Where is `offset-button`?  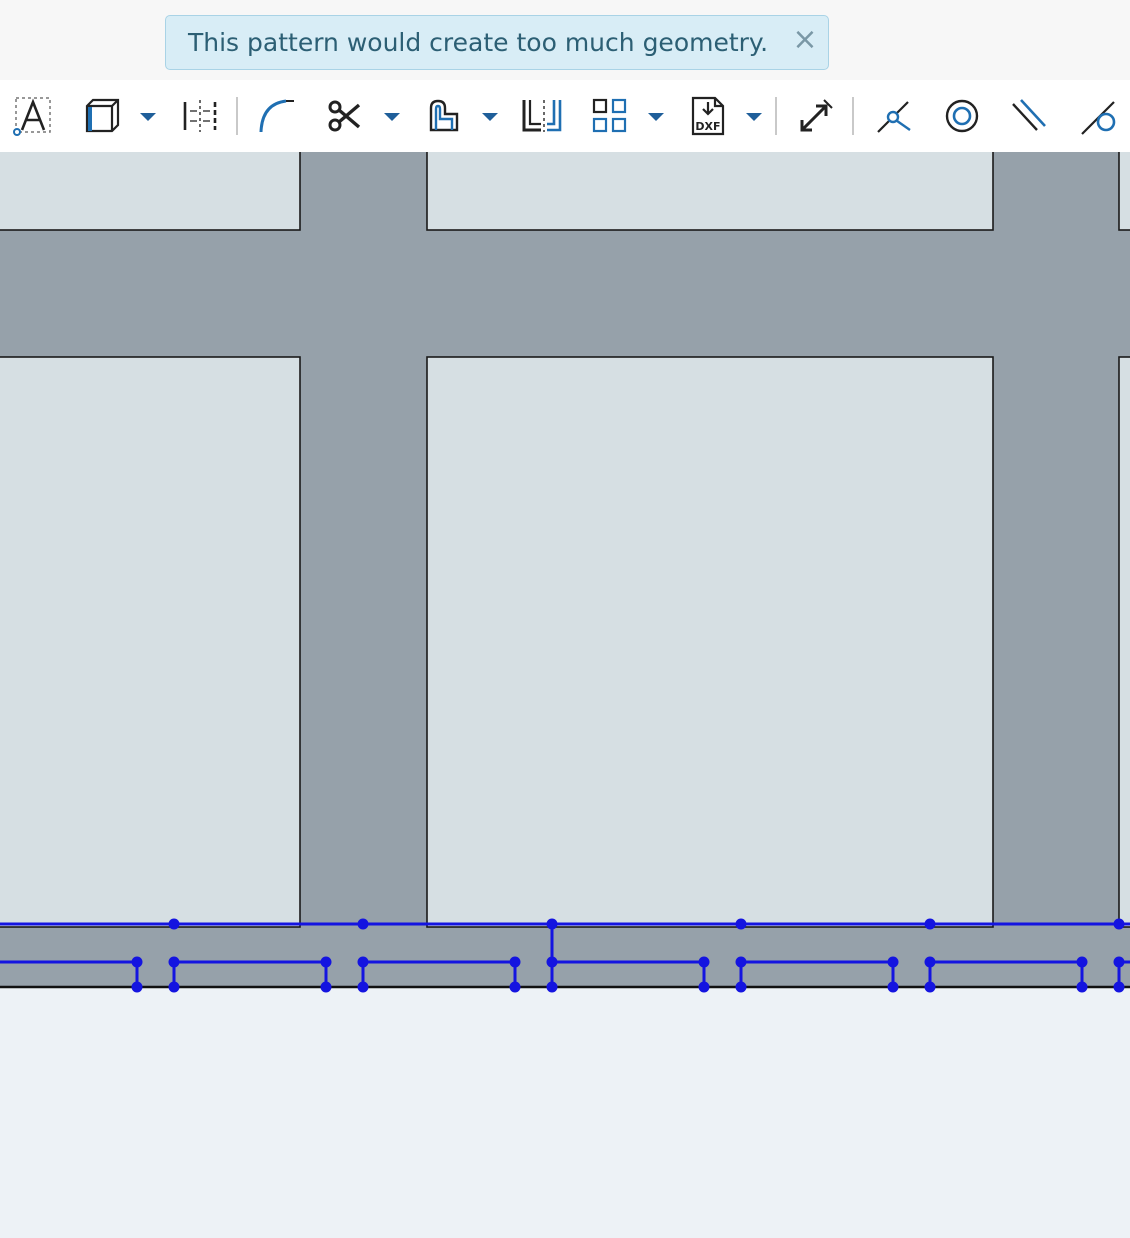
offset-button is located at coordinates (443, 116).